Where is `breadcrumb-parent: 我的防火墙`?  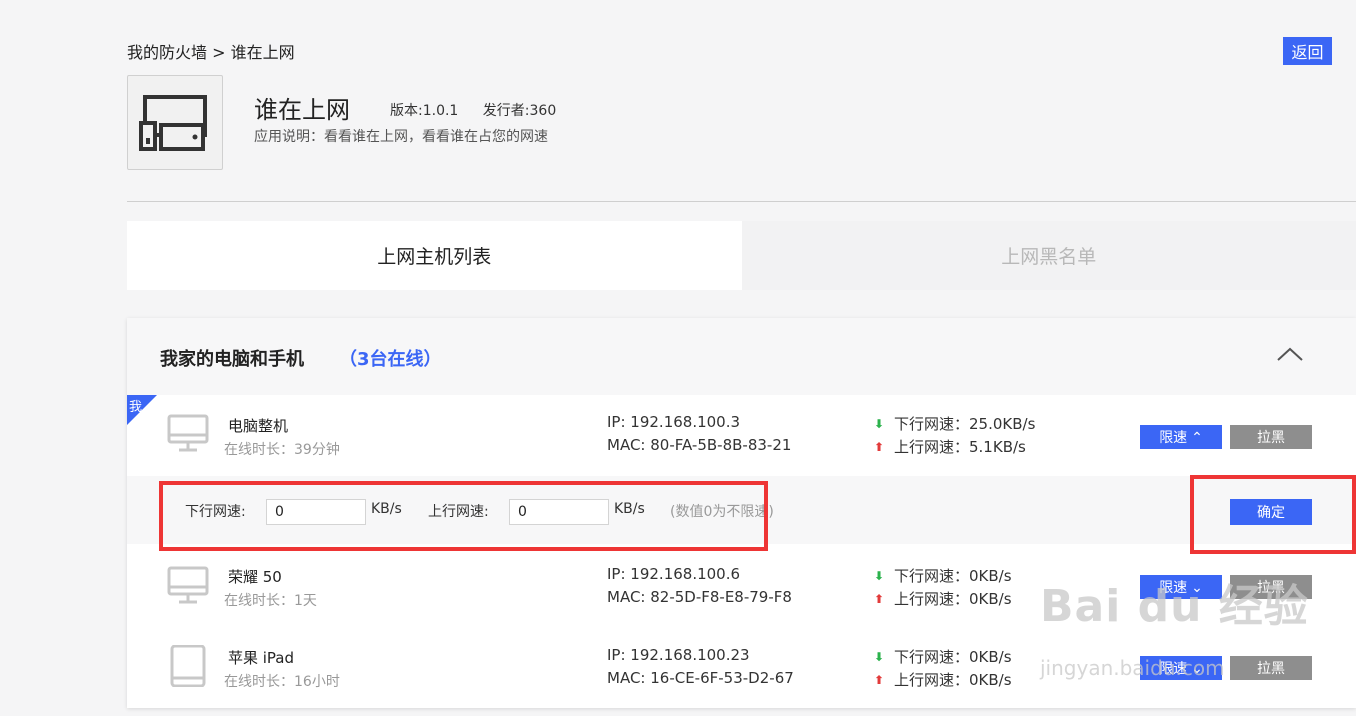 breadcrumb-parent: 我的防火墙 is located at coordinates (167, 52).